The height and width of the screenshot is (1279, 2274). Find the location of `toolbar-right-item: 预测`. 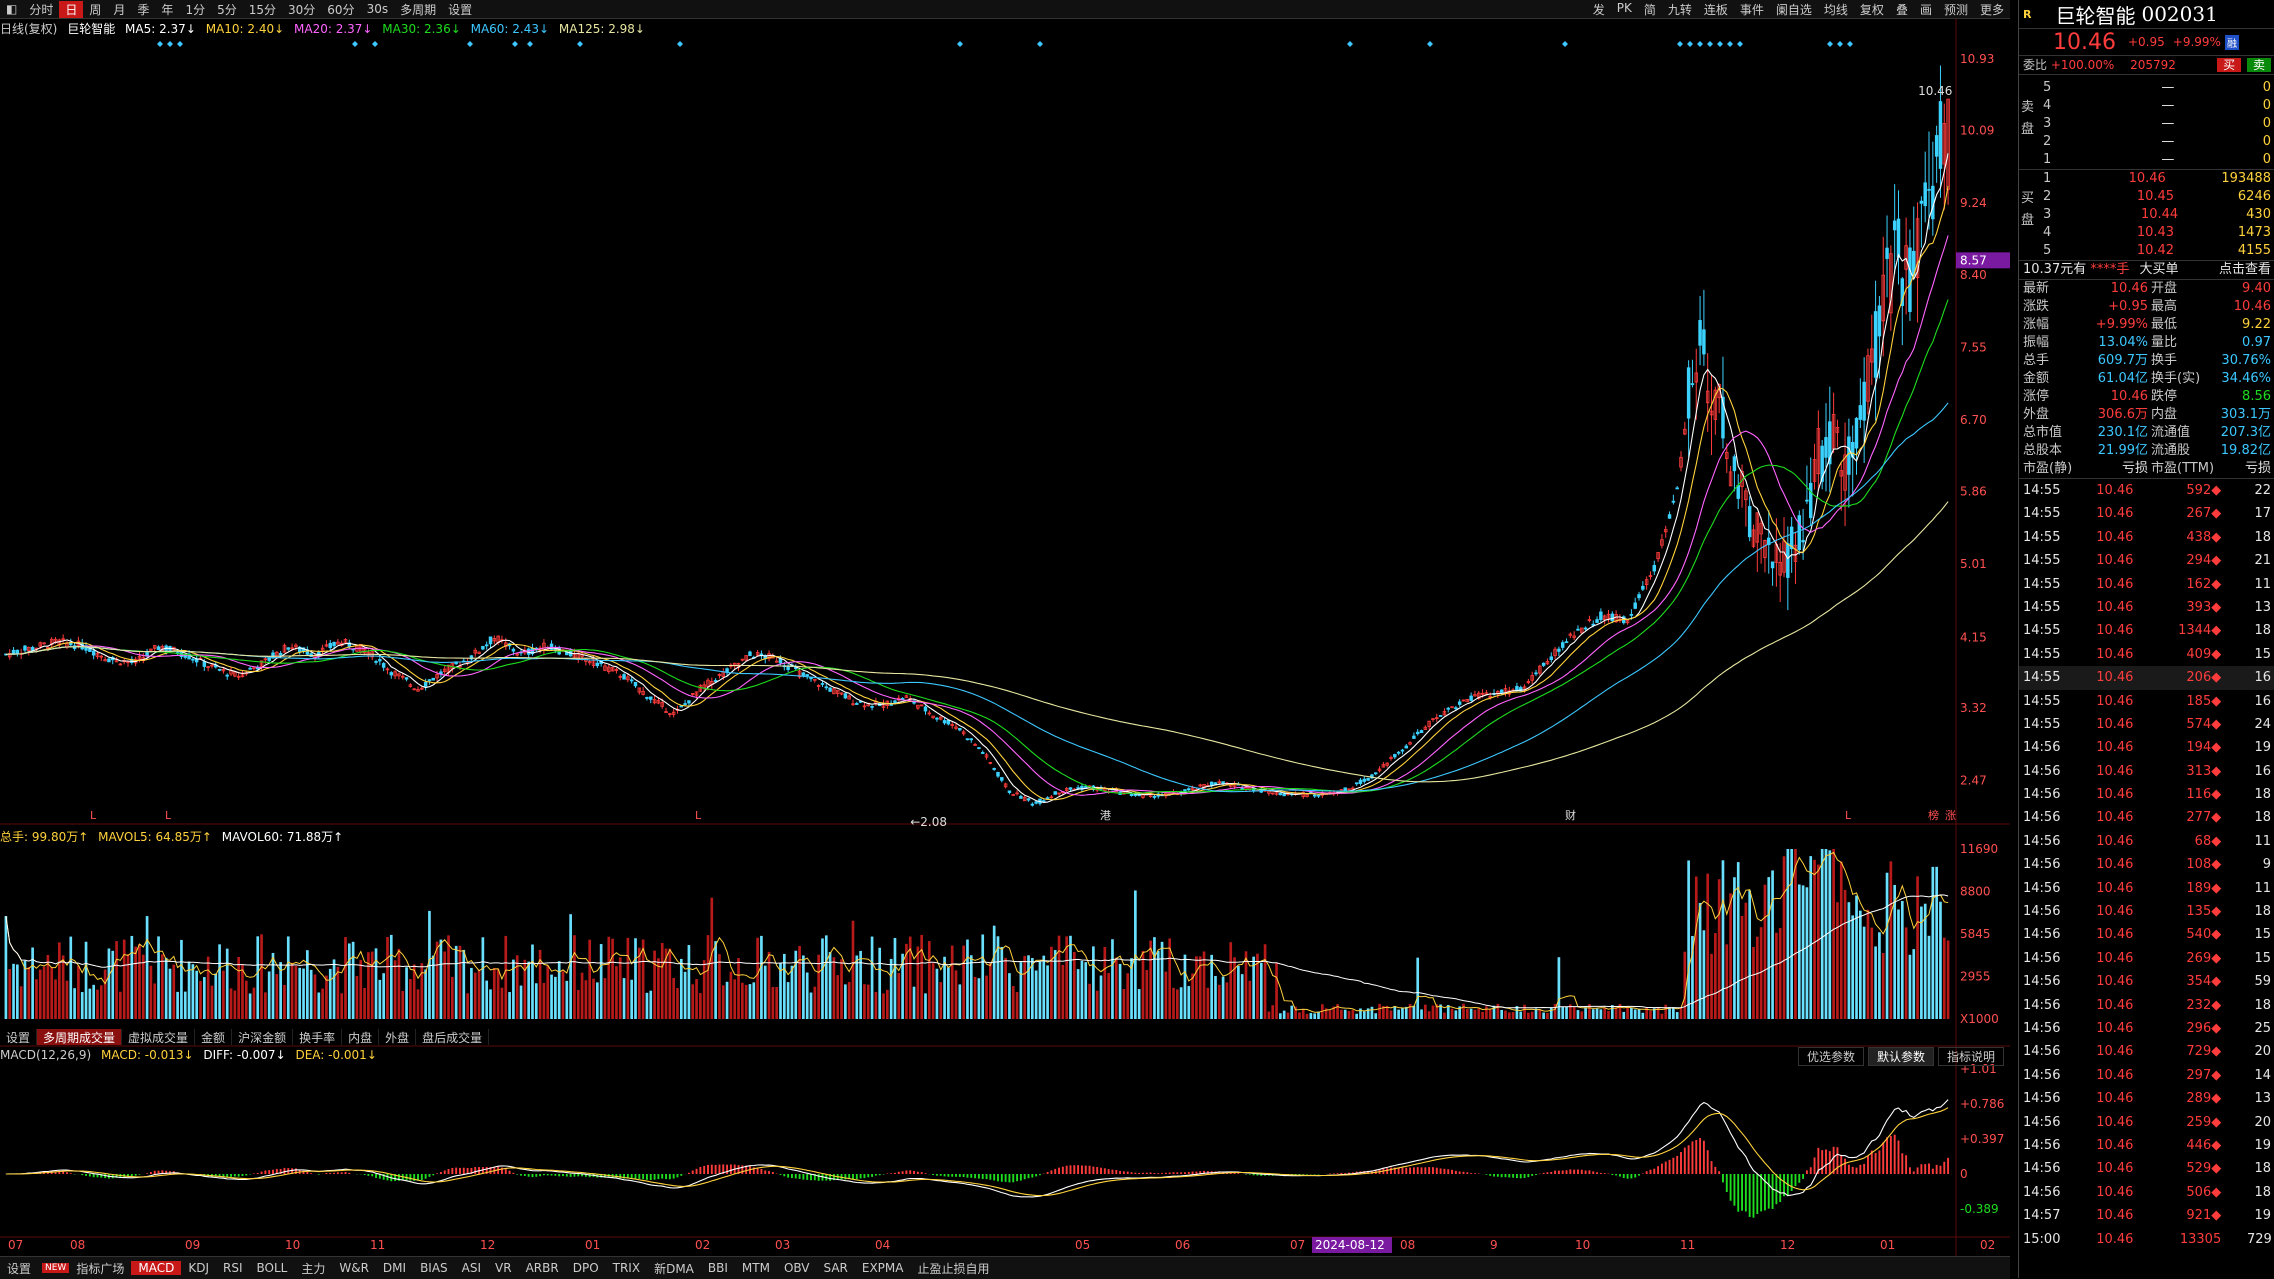

toolbar-right-item: 预测 is located at coordinates (1956, 9).